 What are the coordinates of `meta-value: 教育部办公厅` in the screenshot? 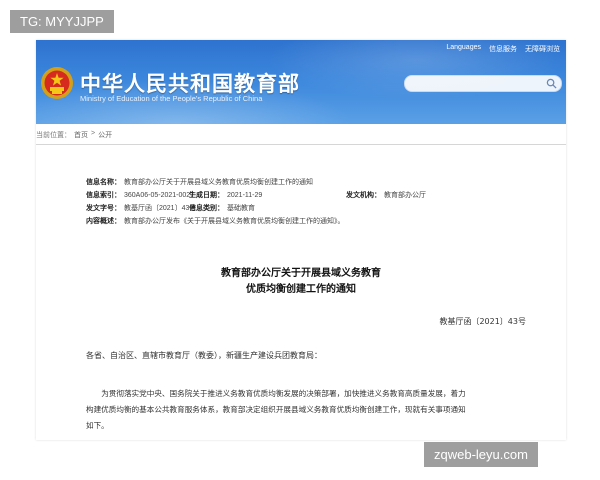 It's located at (405, 195).